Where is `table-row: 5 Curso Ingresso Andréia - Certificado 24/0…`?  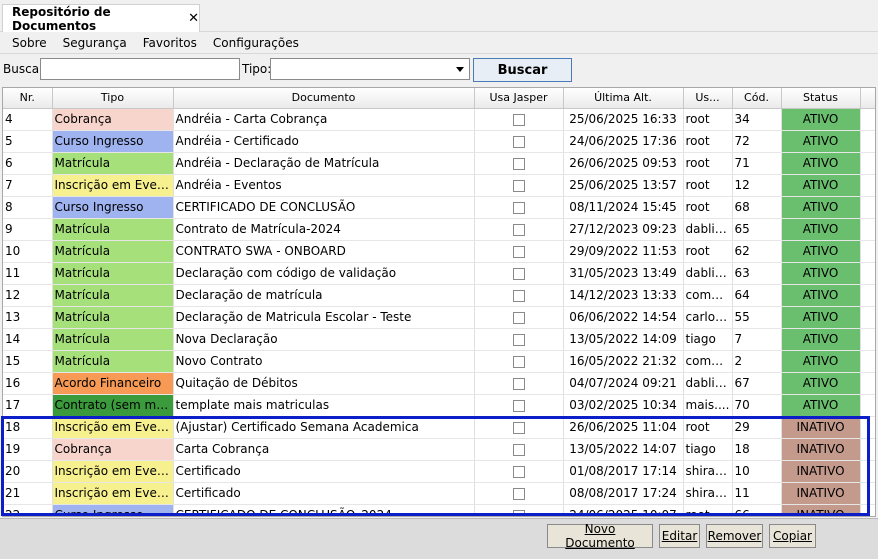 table-row: 5 Curso Ingresso Andréia - Certificado 24/0… is located at coordinates (439, 141).